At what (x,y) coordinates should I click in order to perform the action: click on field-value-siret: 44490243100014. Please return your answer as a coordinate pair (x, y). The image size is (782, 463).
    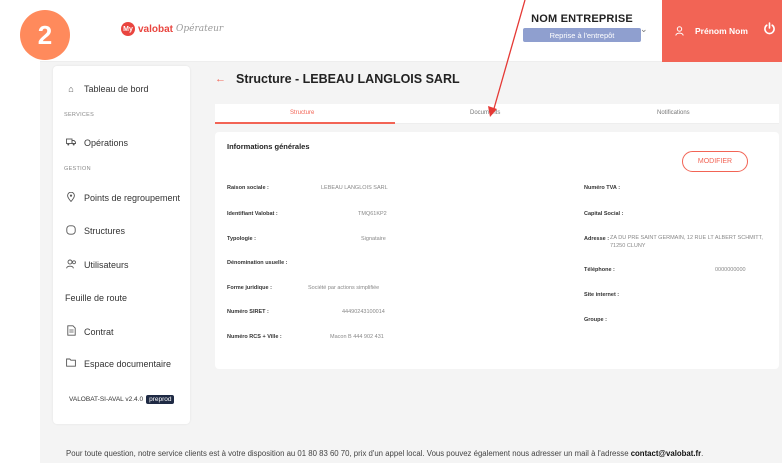
    Looking at the image, I should click on (363, 312).